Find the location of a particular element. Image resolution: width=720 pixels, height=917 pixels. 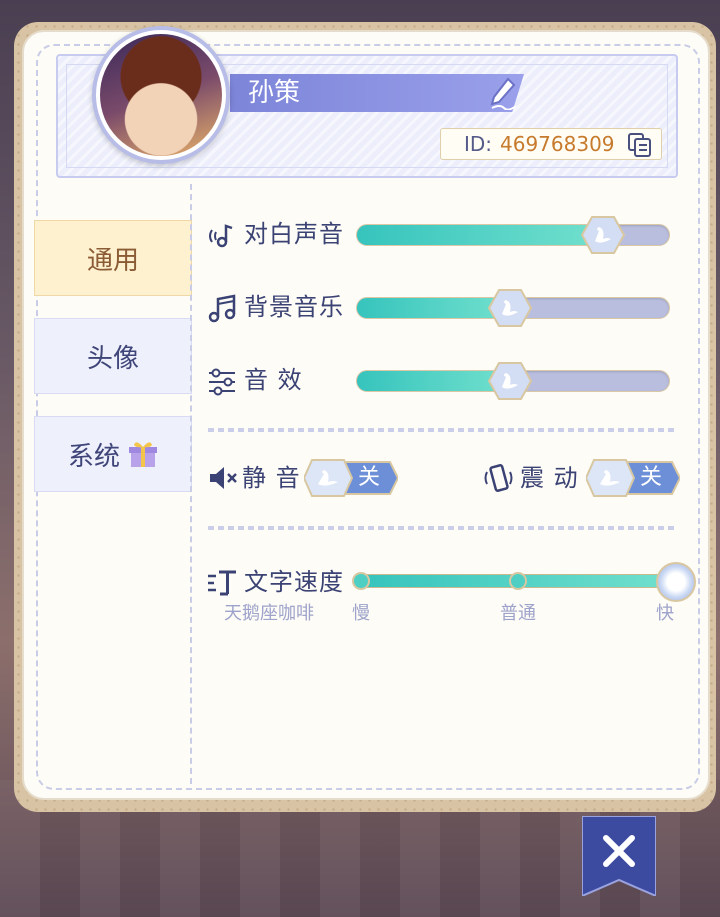

id-label: ID: is located at coordinates (478, 144).